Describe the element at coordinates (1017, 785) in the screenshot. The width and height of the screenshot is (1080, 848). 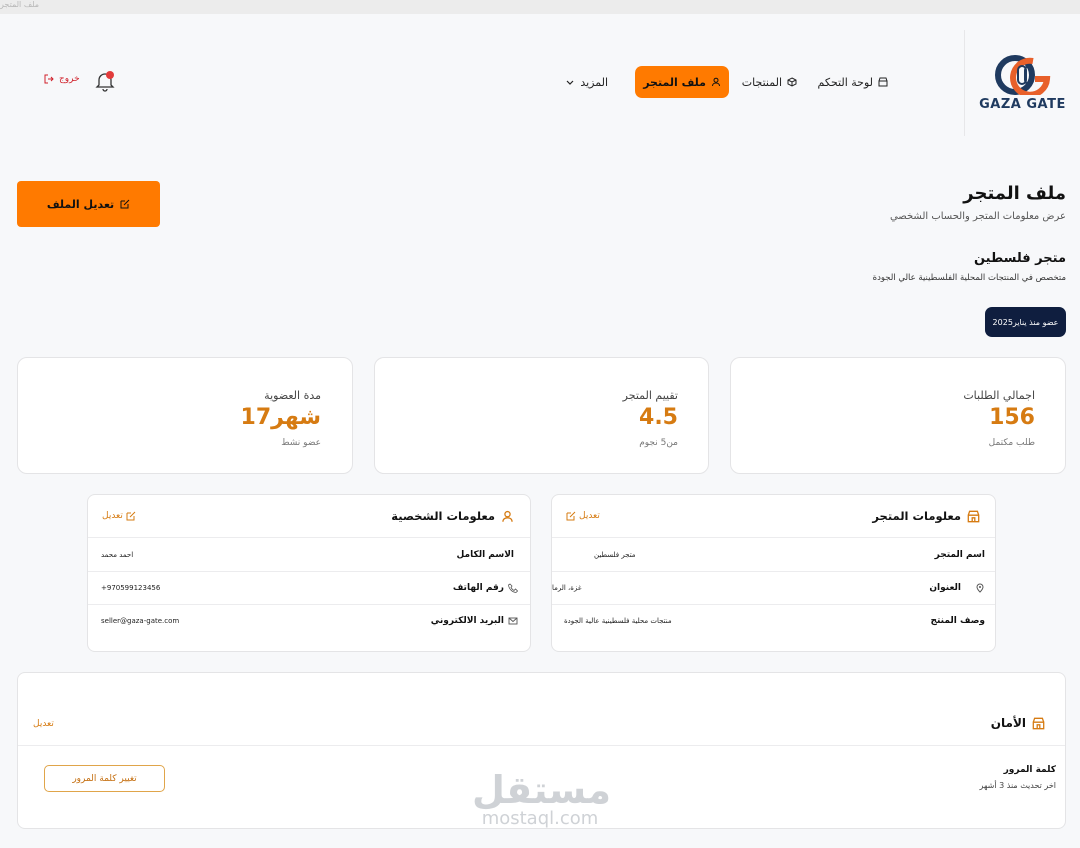
I see `password-last-updated: اخر تحديث منذ 3 أشهر` at that location.